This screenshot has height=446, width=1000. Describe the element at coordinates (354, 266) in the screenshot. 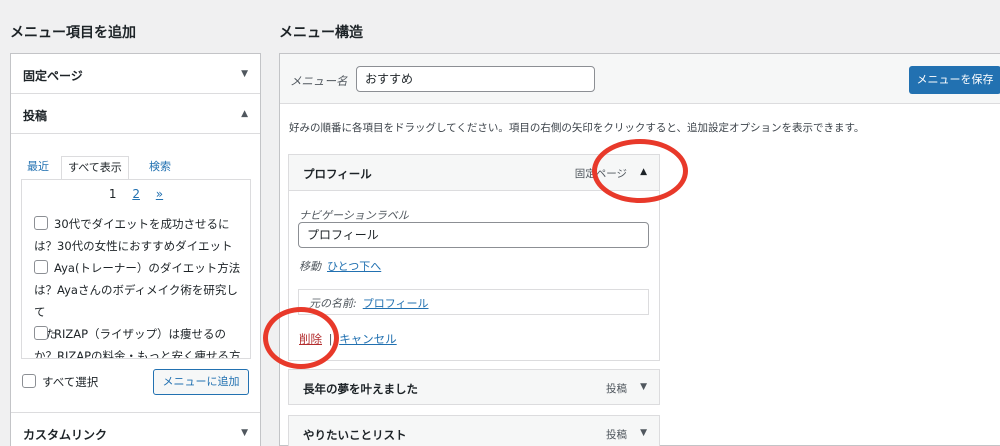

I see `move-down-link: ひとつ下へ` at that location.